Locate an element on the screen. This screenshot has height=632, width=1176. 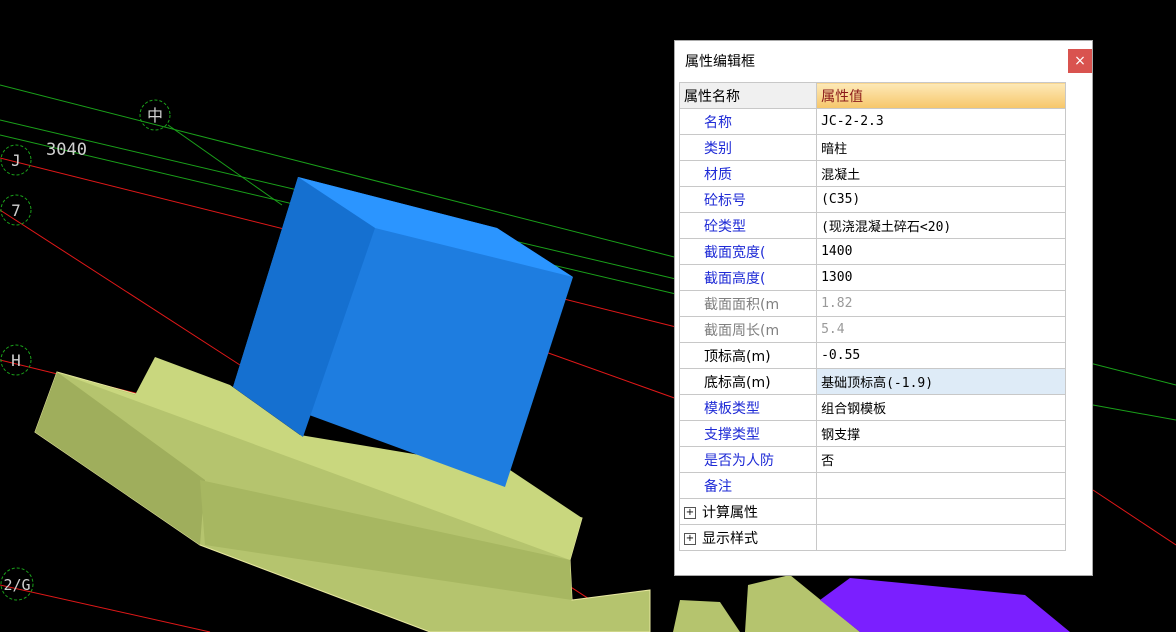
property-name: 顶标高(m) is located at coordinates (748, 355).